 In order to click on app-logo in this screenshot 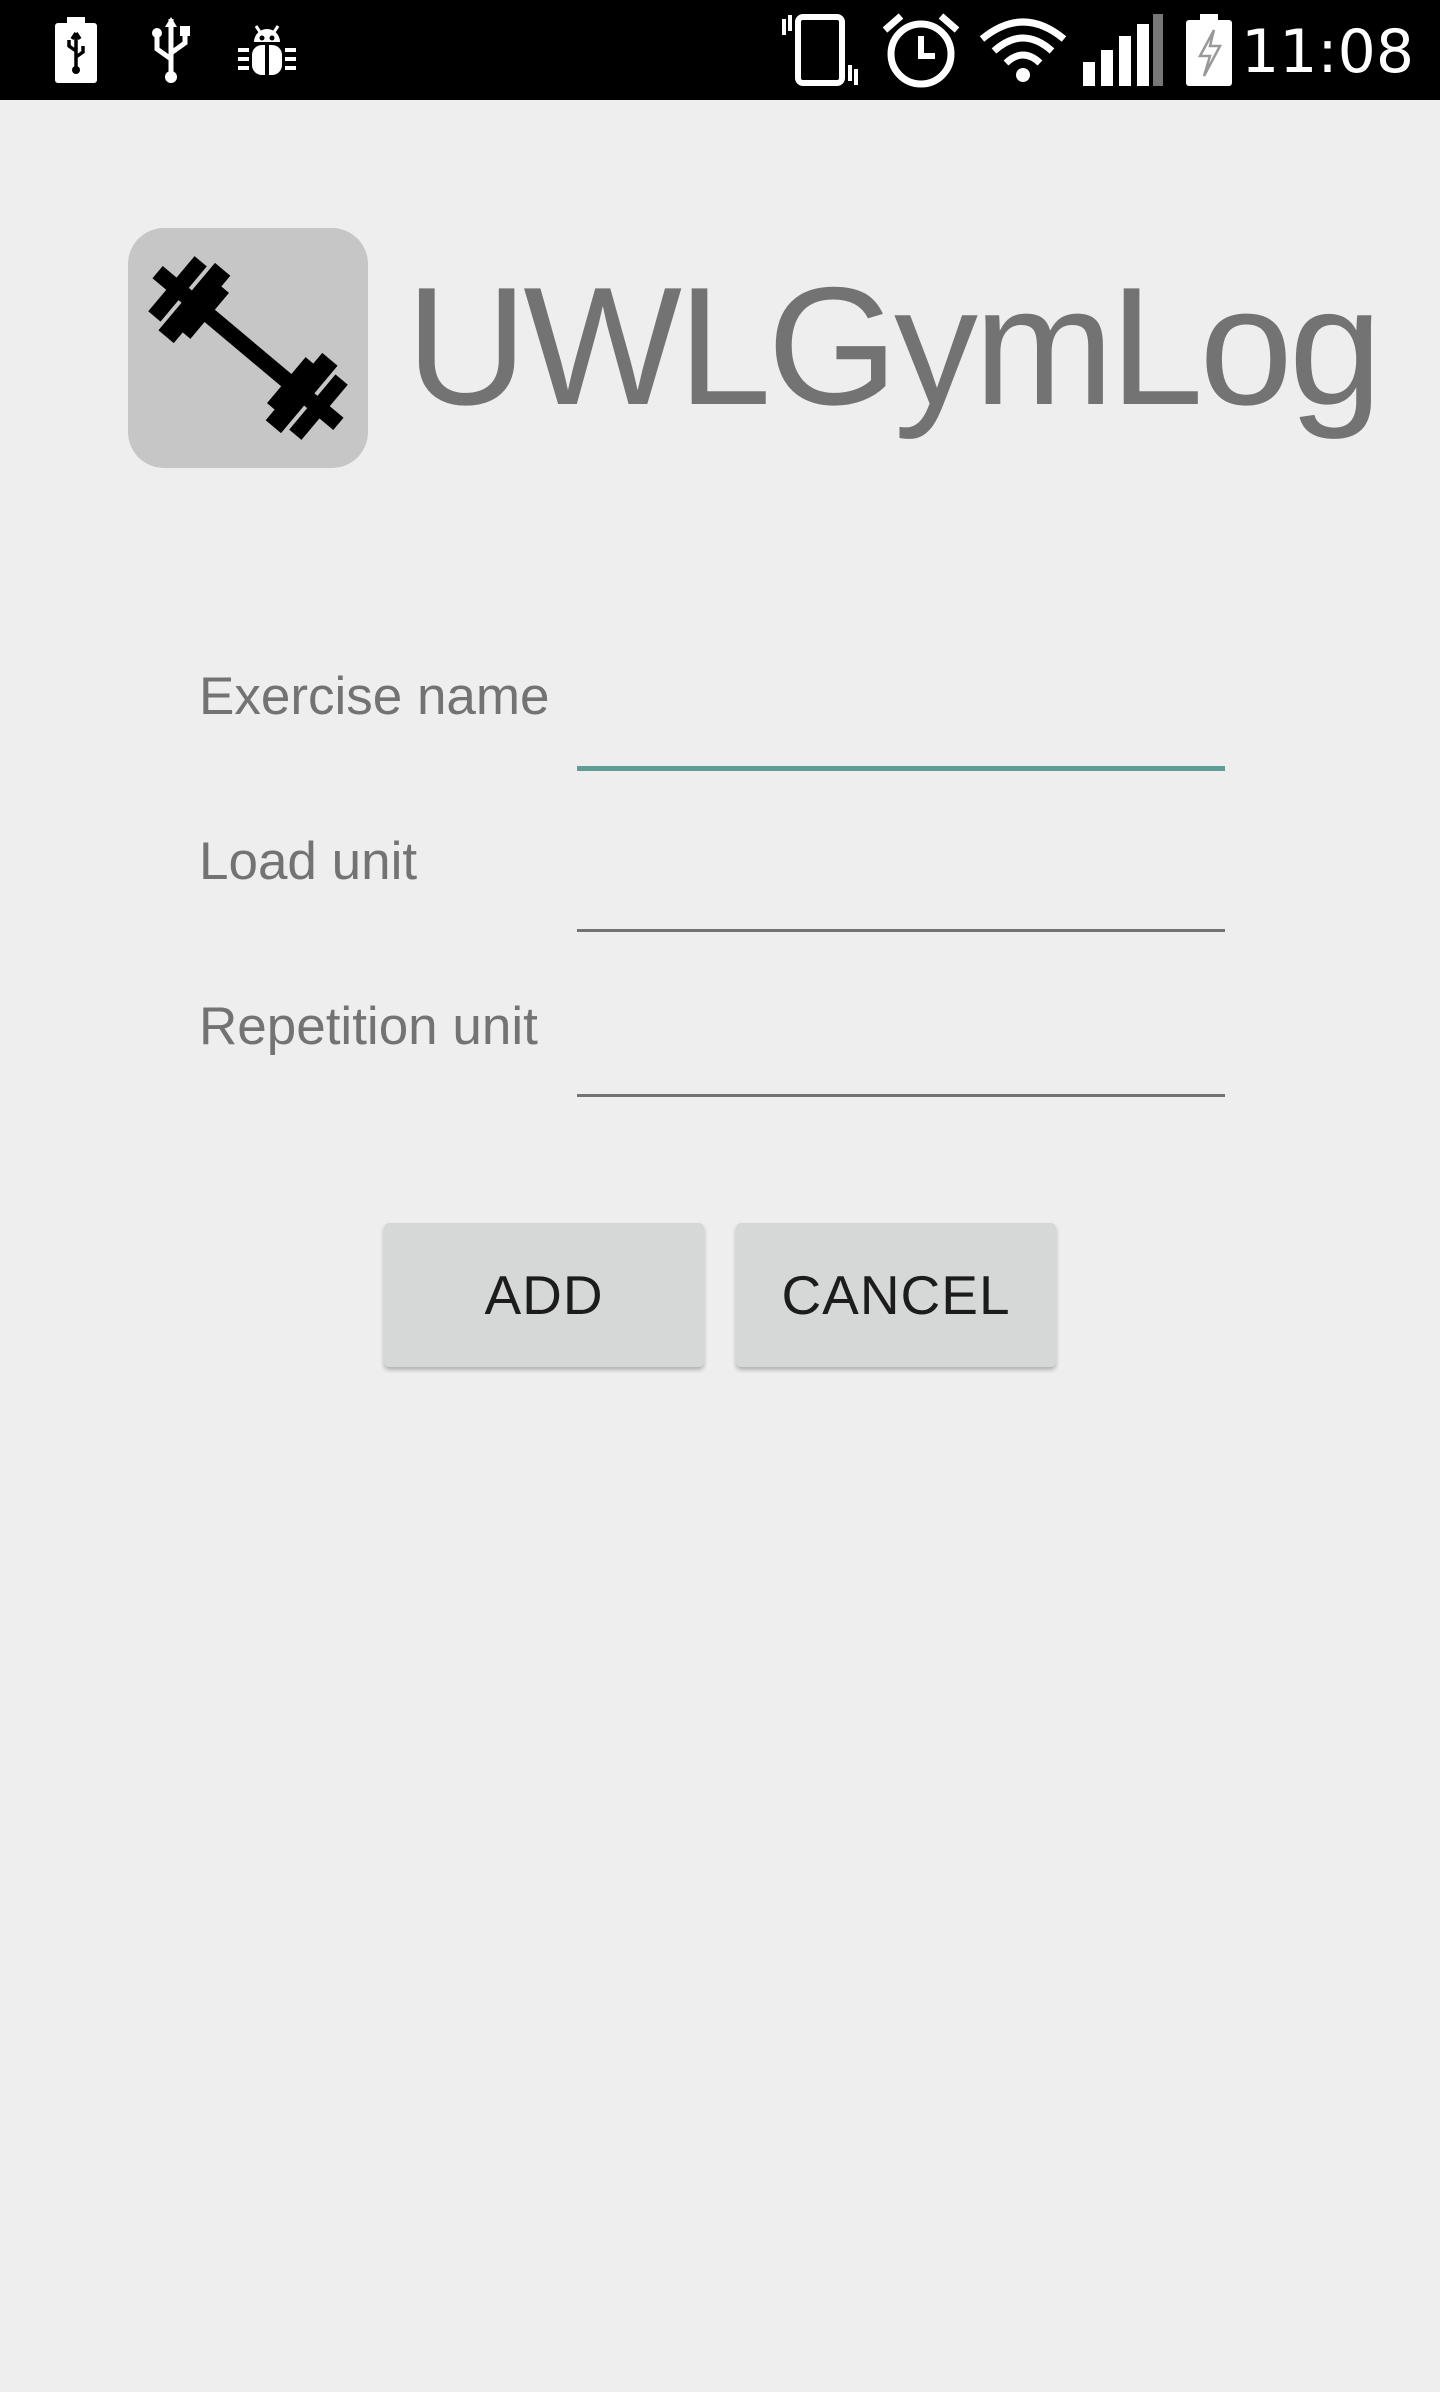, I will do `click(248, 348)`.